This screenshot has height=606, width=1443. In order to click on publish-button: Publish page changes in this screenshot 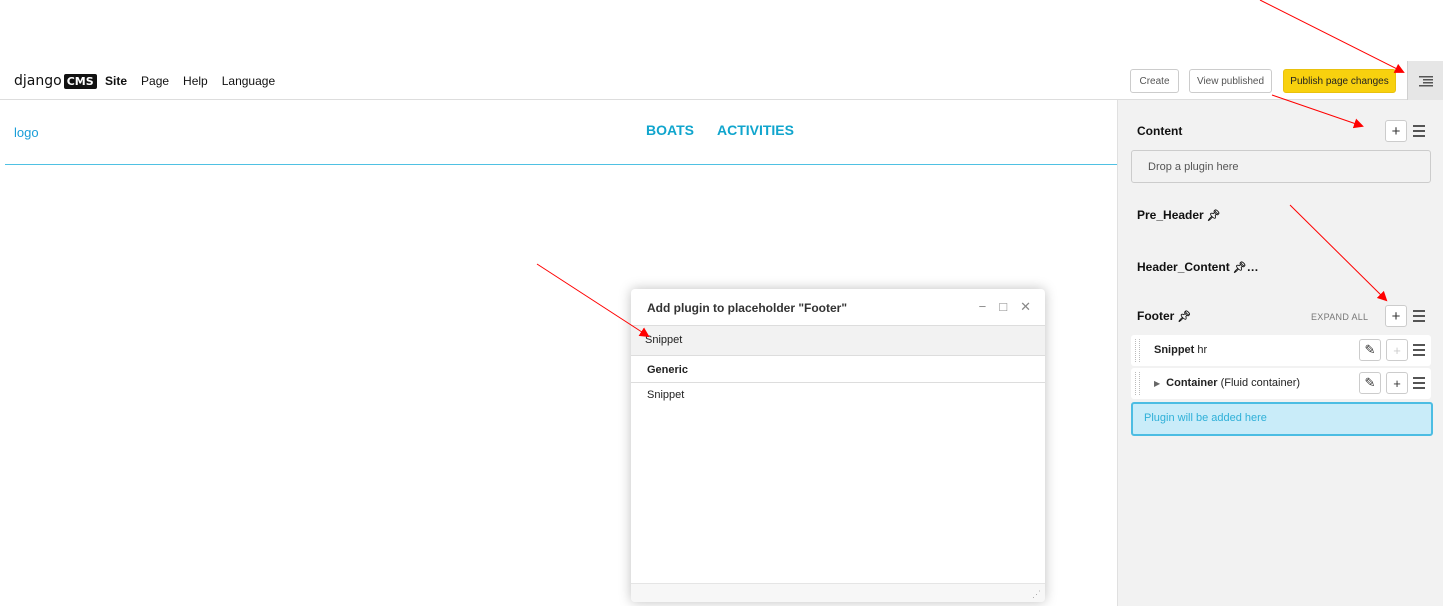, I will do `click(1339, 81)`.